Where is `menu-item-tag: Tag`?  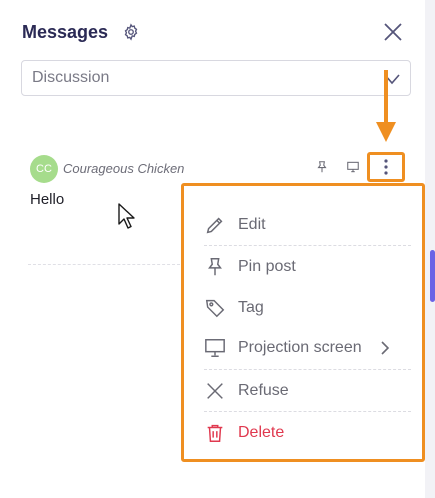 menu-item-tag: Tag is located at coordinates (304, 308).